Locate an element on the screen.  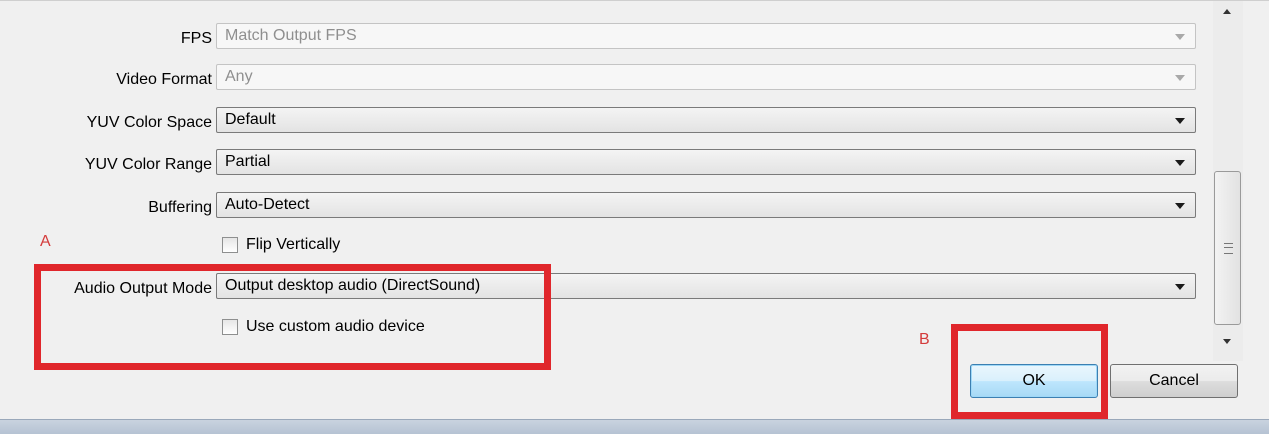
fps-label: FPS is located at coordinates (196, 38).